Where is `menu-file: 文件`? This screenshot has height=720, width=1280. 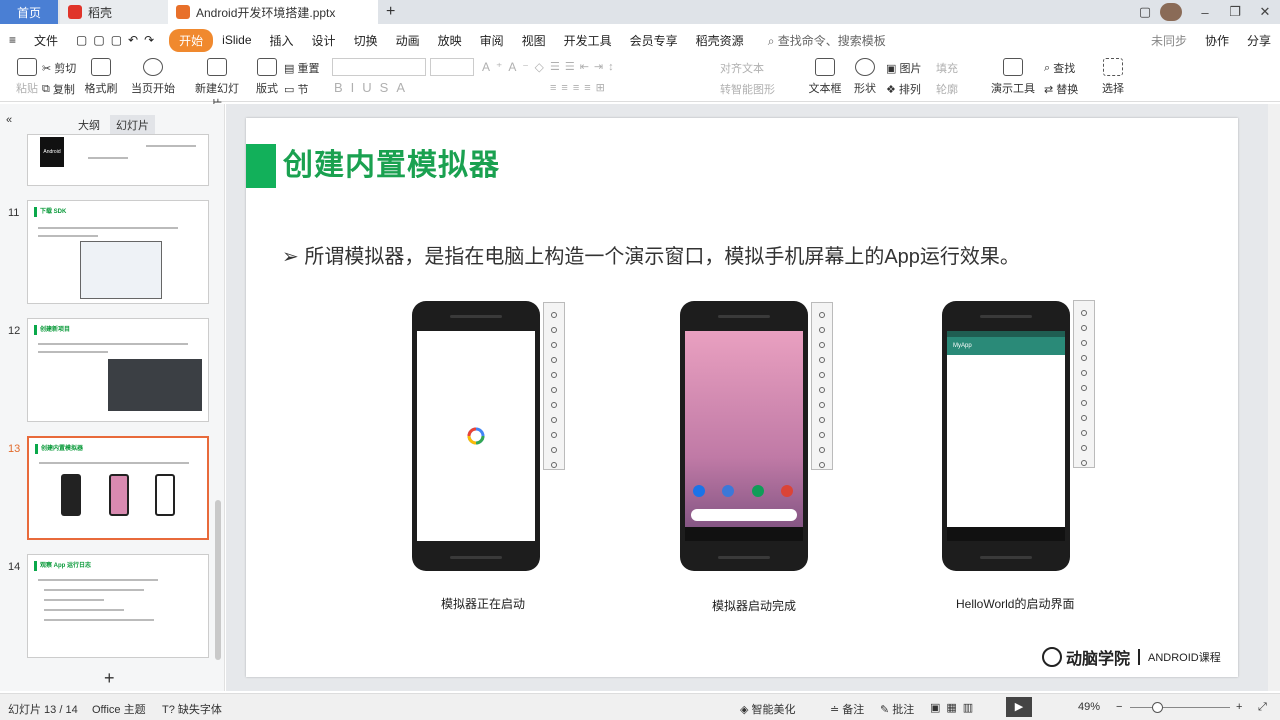 menu-file: 文件 is located at coordinates (46, 40).